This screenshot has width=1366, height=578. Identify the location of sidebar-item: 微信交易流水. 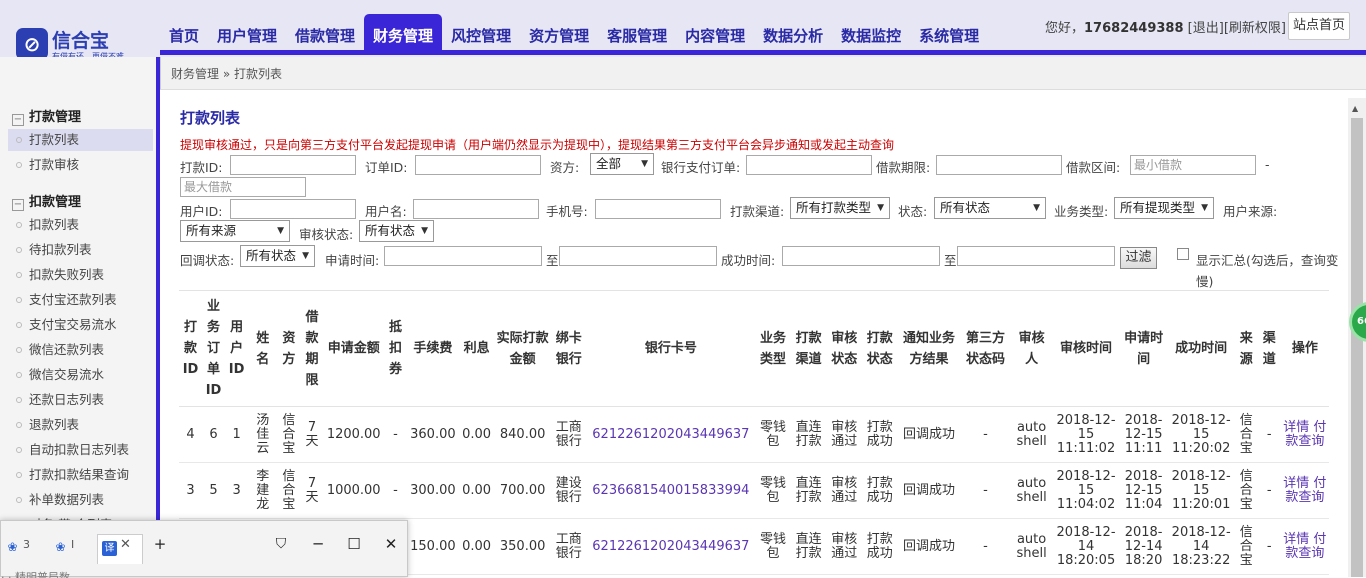
(80, 375).